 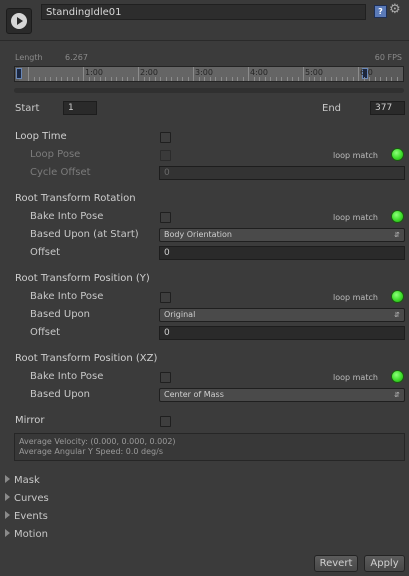 What do you see at coordinates (209, 59) in the screenshot?
I see `timeline-header: Length 6.267 60 FPS` at bounding box center [209, 59].